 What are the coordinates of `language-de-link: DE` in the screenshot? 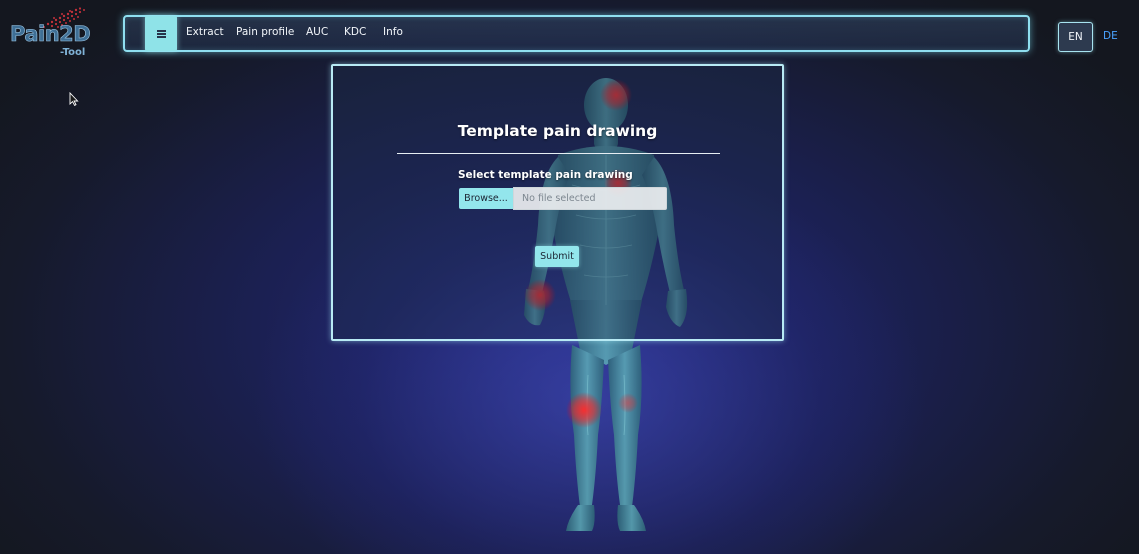 It's located at (1110, 36).